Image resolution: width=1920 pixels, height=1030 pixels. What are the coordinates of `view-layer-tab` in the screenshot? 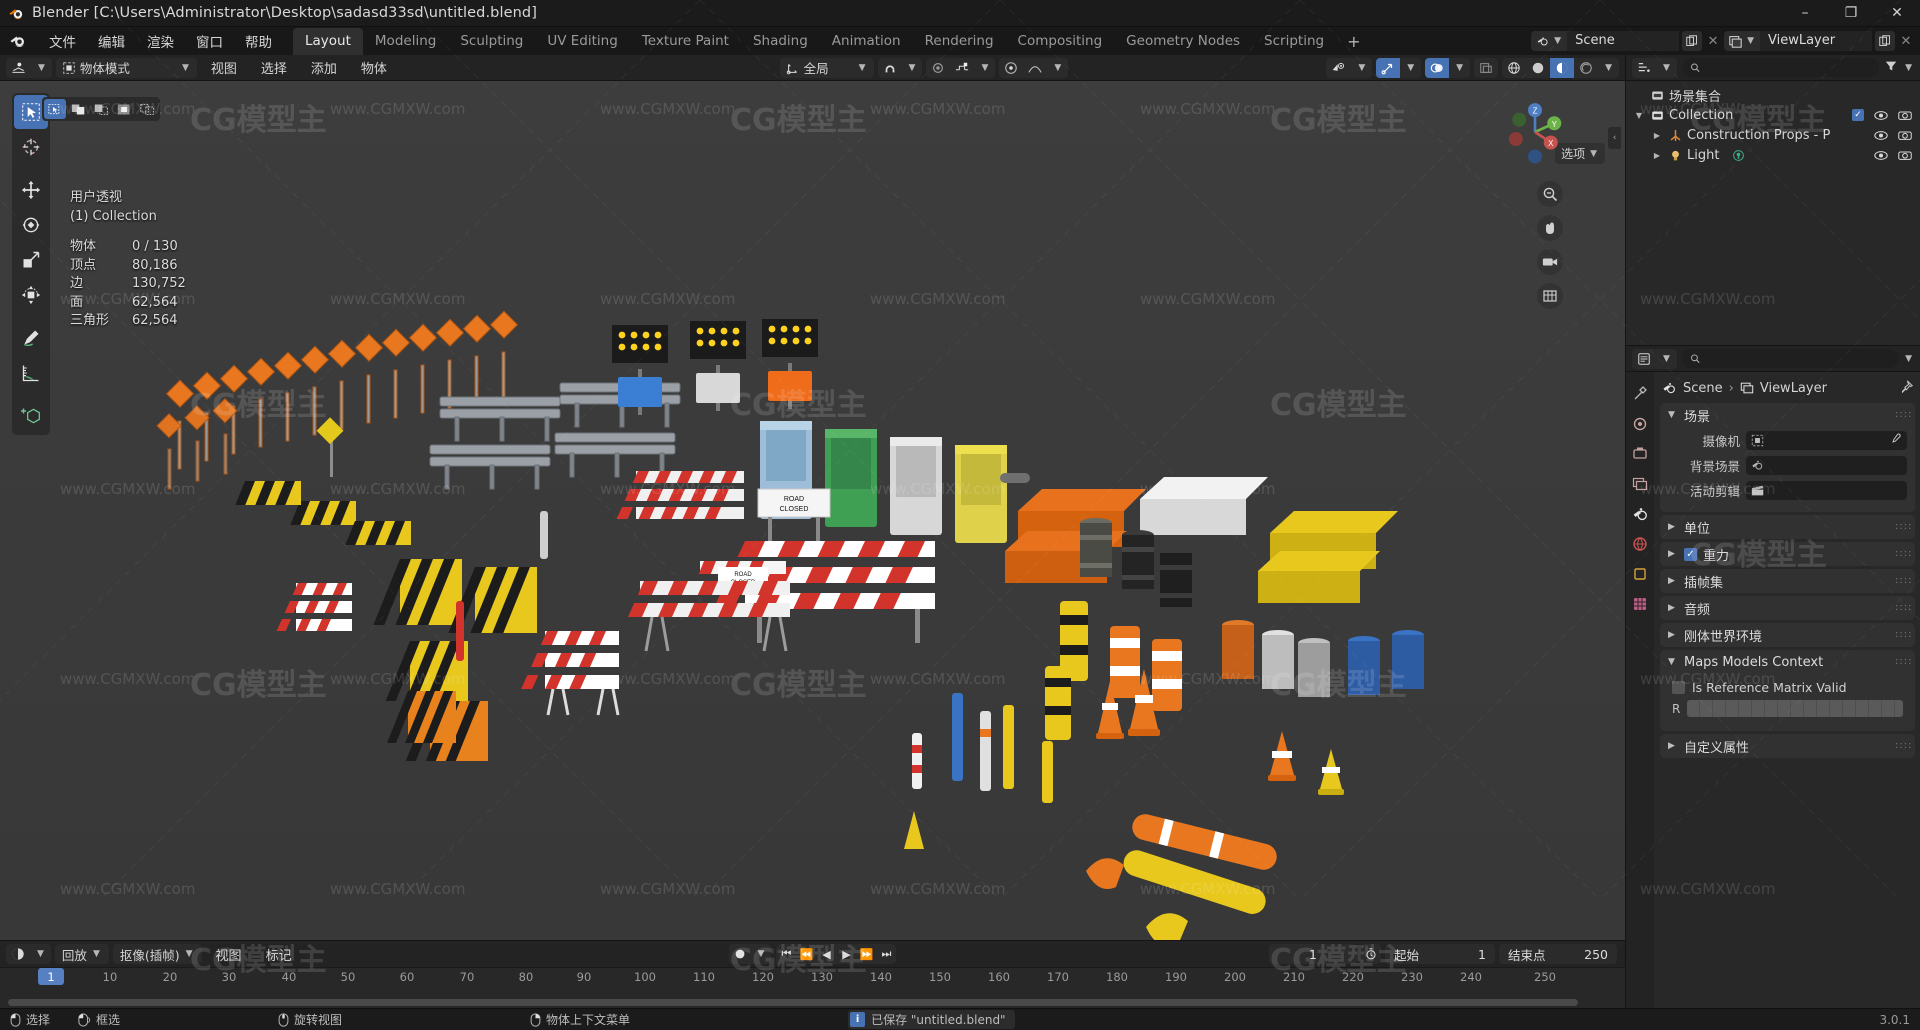 It's located at (1640, 484).